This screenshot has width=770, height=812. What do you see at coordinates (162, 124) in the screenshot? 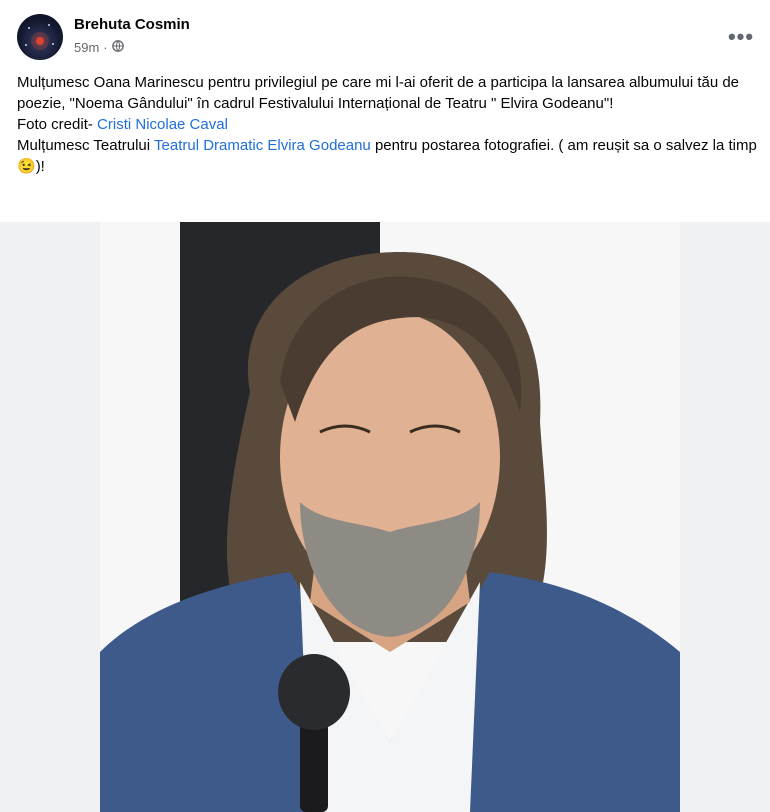
I see `credit-link: Cristi Nicolae Caval` at bounding box center [162, 124].